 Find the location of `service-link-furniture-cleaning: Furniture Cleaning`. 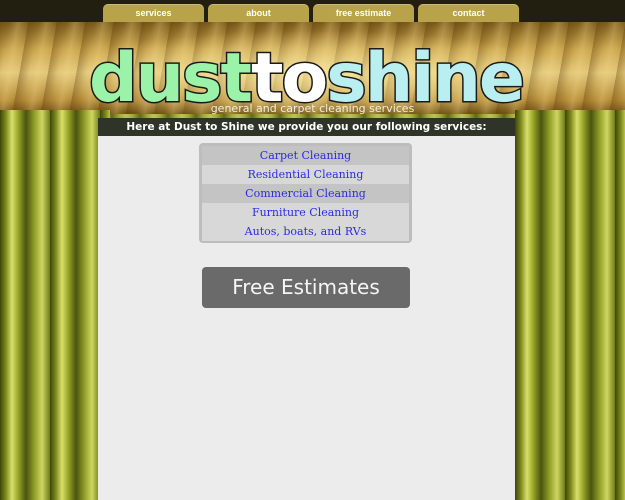

service-link-furniture-cleaning: Furniture Cleaning is located at coordinates (305, 212).